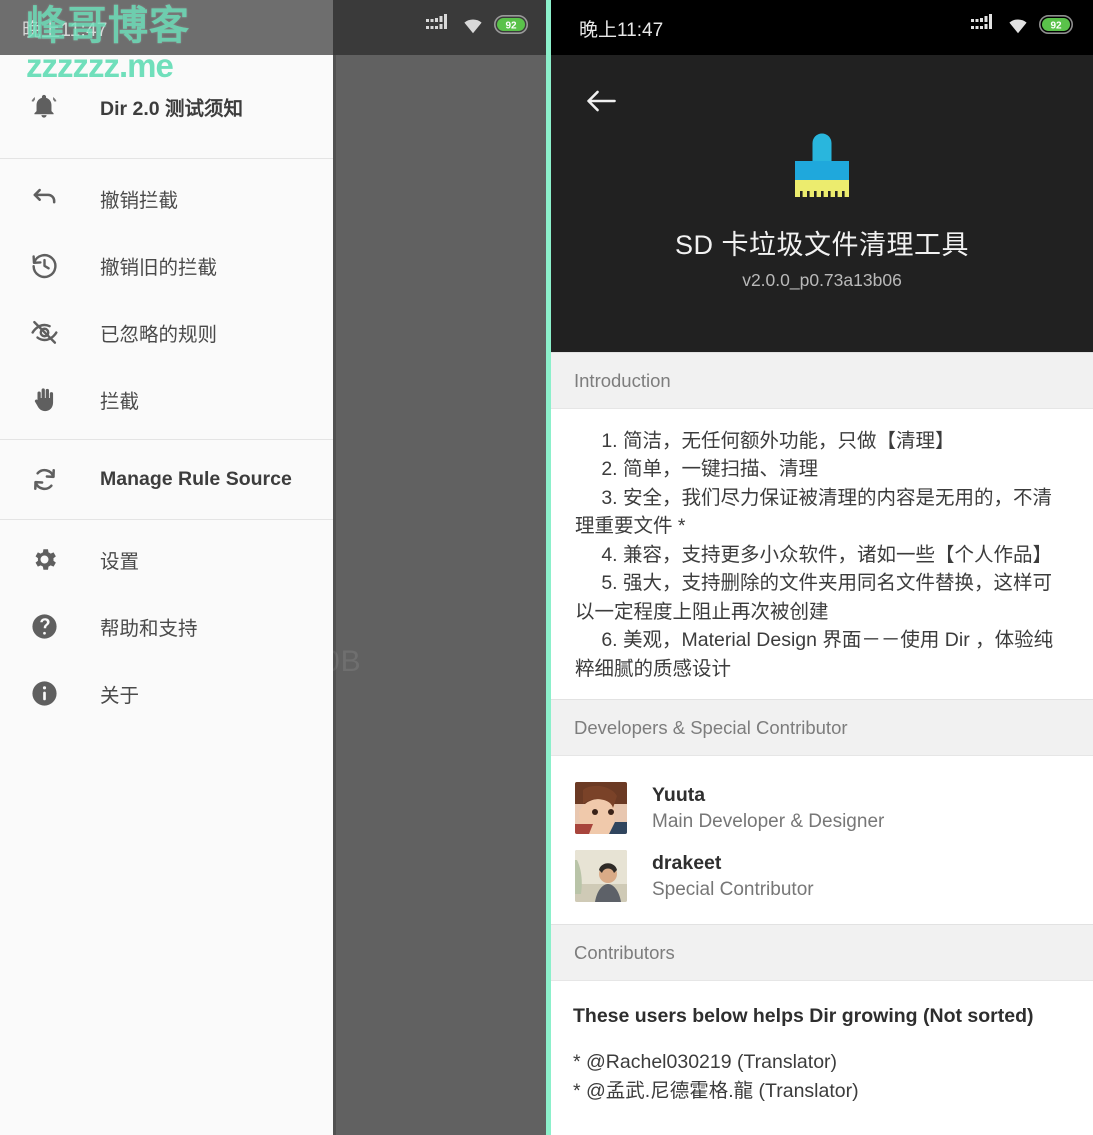 The width and height of the screenshot is (1093, 1135). What do you see at coordinates (44, 627) in the screenshot?
I see `help-circle-icon` at bounding box center [44, 627].